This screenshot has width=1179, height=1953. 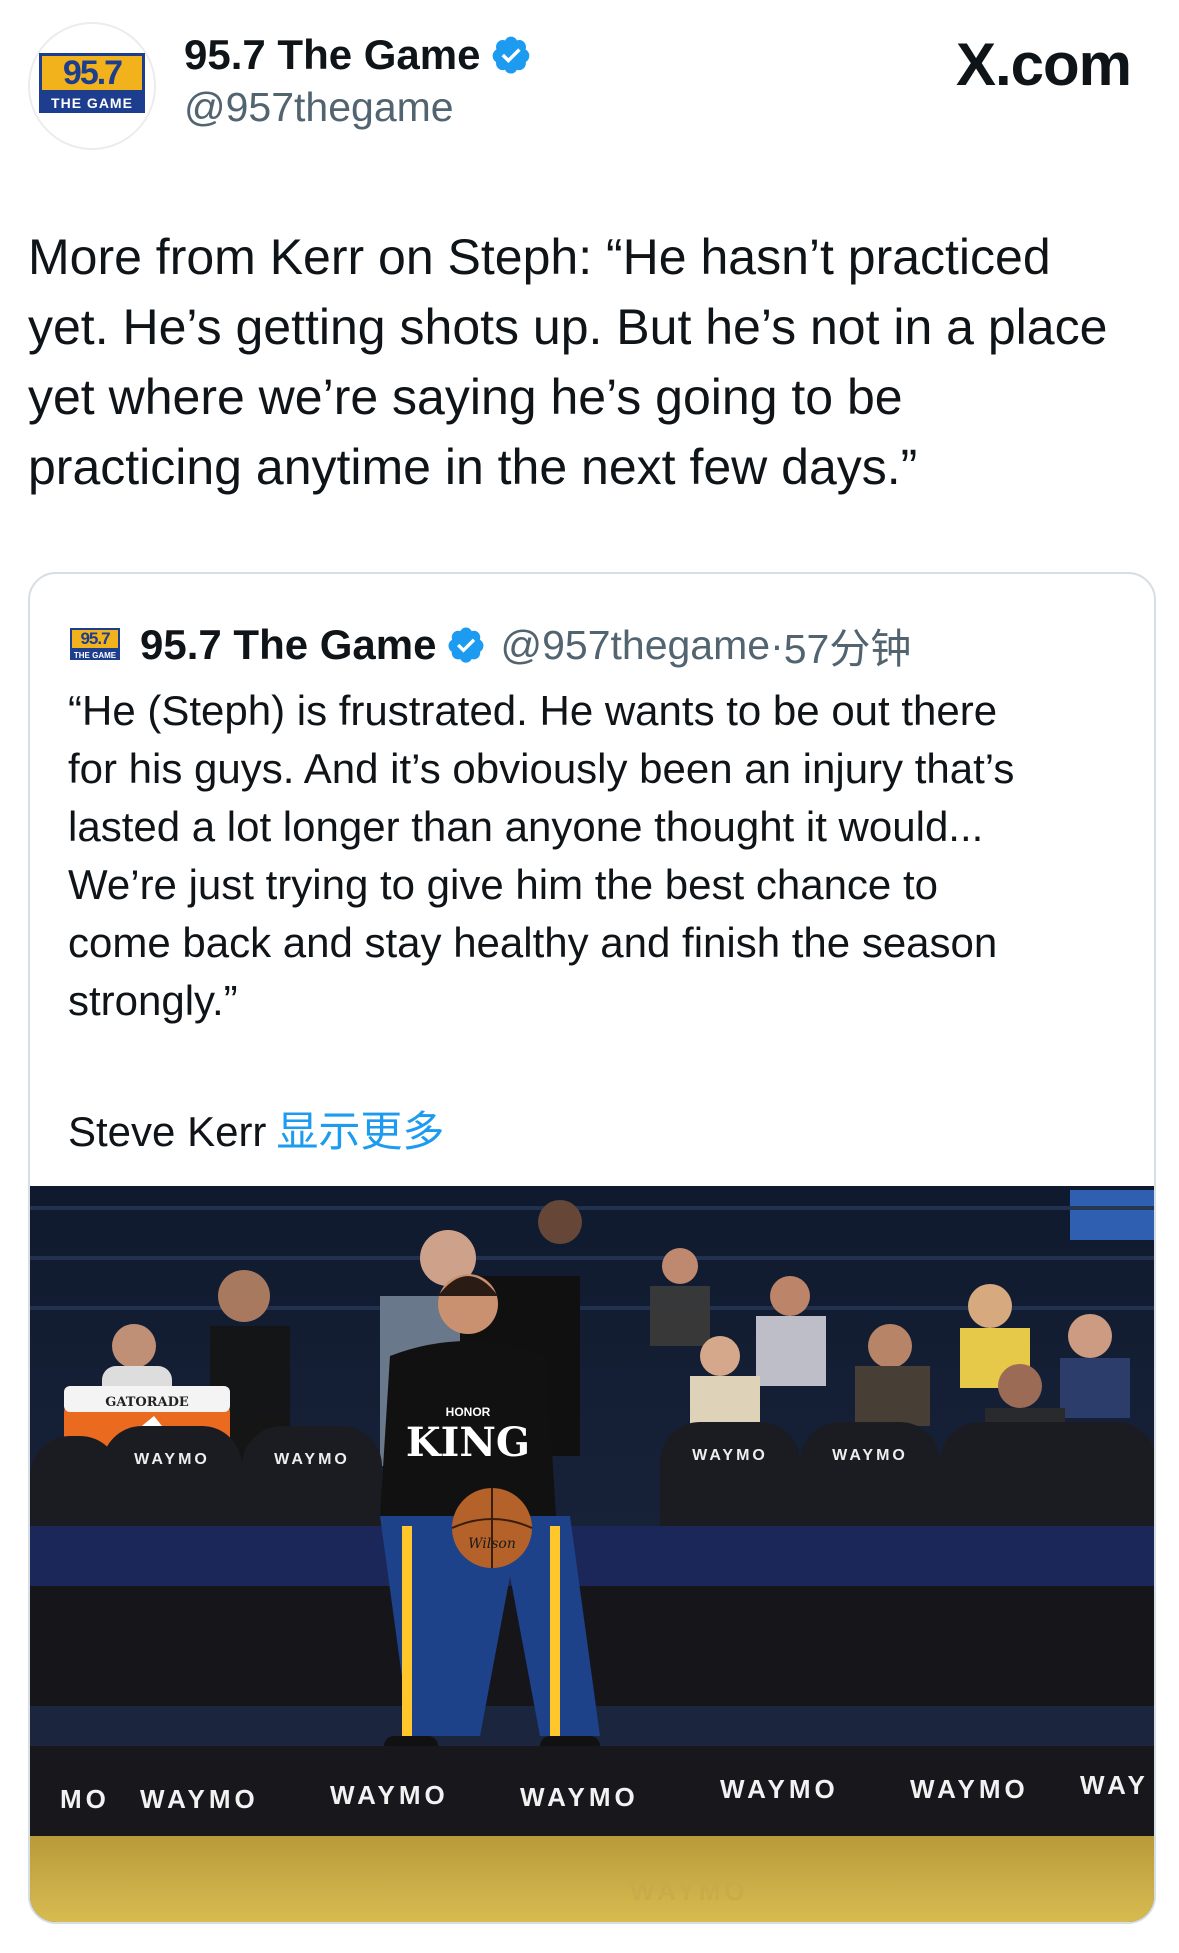 What do you see at coordinates (85, 1799) in the screenshot?
I see `svg-text: MO` at bounding box center [85, 1799].